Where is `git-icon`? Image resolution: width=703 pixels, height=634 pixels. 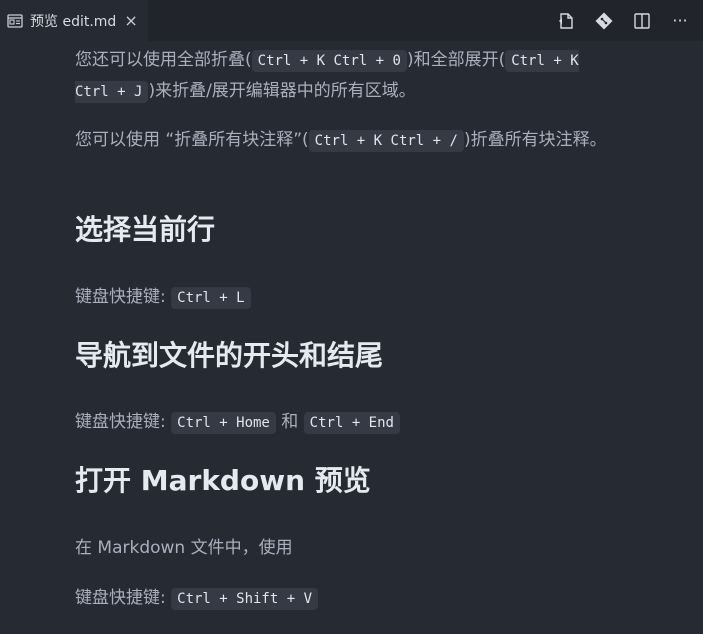
git-icon is located at coordinates (604, 21).